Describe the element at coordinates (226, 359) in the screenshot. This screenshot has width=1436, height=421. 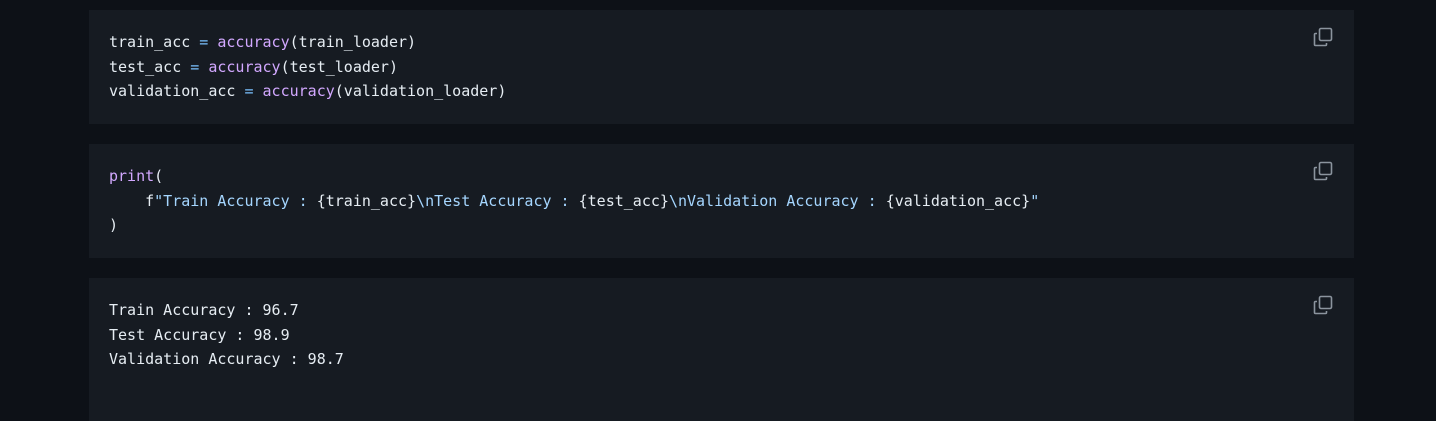
I see `output-text: Validation Accuracy : 98.7` at that location.